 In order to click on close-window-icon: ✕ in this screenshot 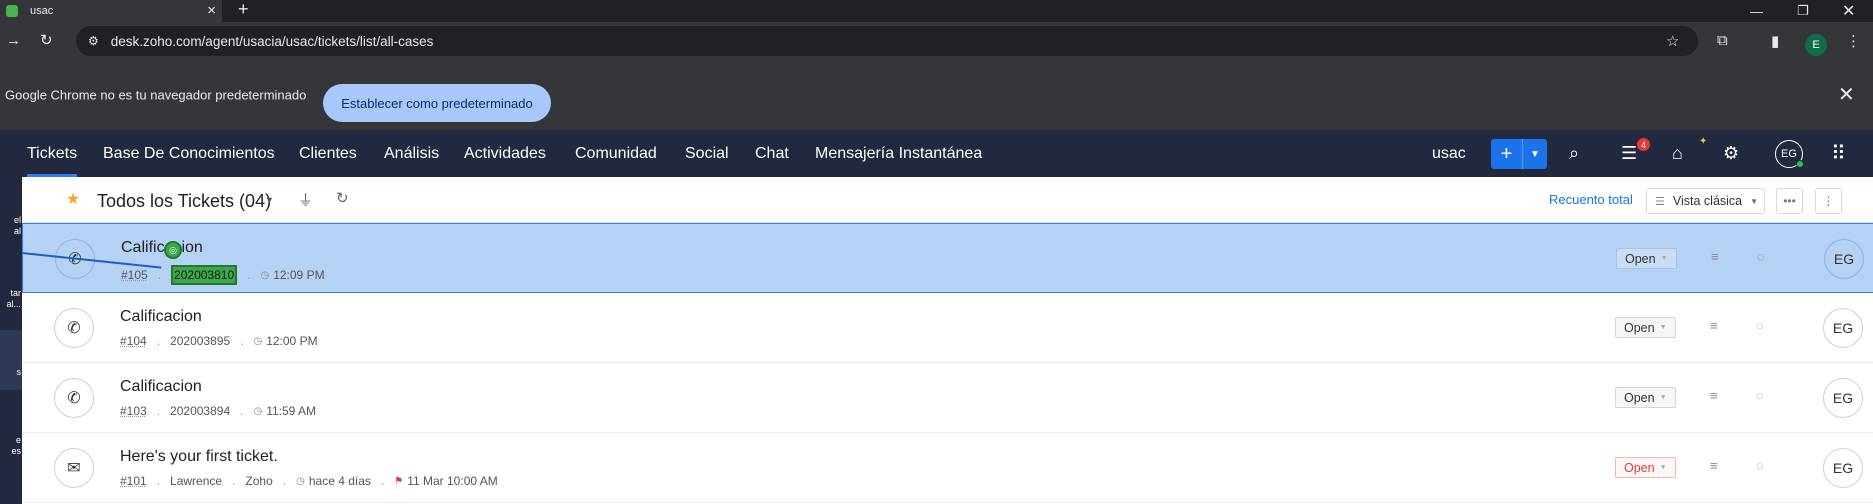, I will do `click(1848, 11)`.